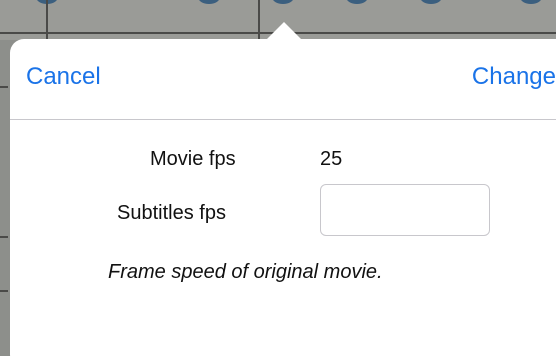 The height and width of the screenshot is (356, 556). What do you see at coordinates (193, 159) in the screenshot?
I see `movie-fps-label: Movie fps` at bounding box center [193, 159].